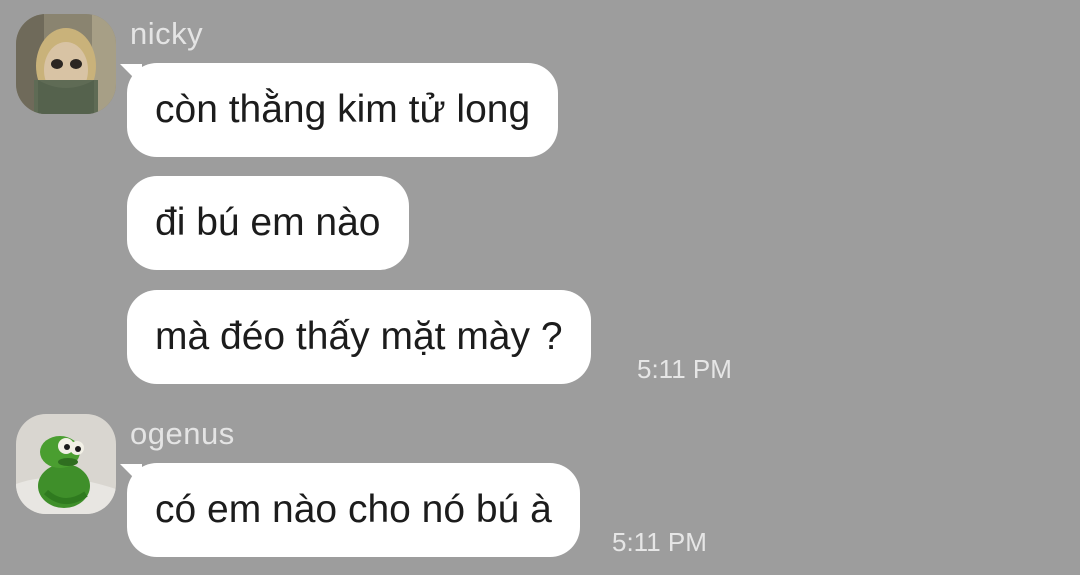  What do you see at coordinates (343, 110) in the screenshot?
I see `message-bubble: còn thằng kim tử long` at bounding box center [343, 110].